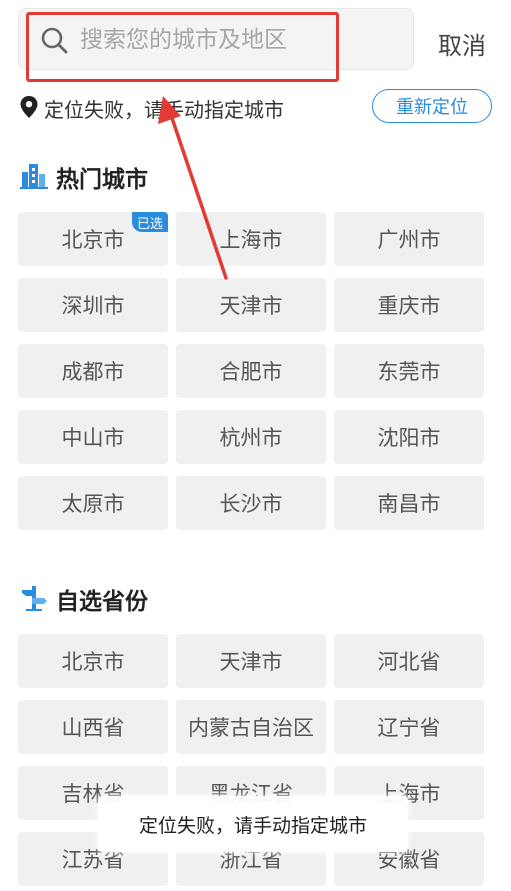 This screenshot has height=891, width=511. I want to click on city-option: 南昌市, so click(409, 503).